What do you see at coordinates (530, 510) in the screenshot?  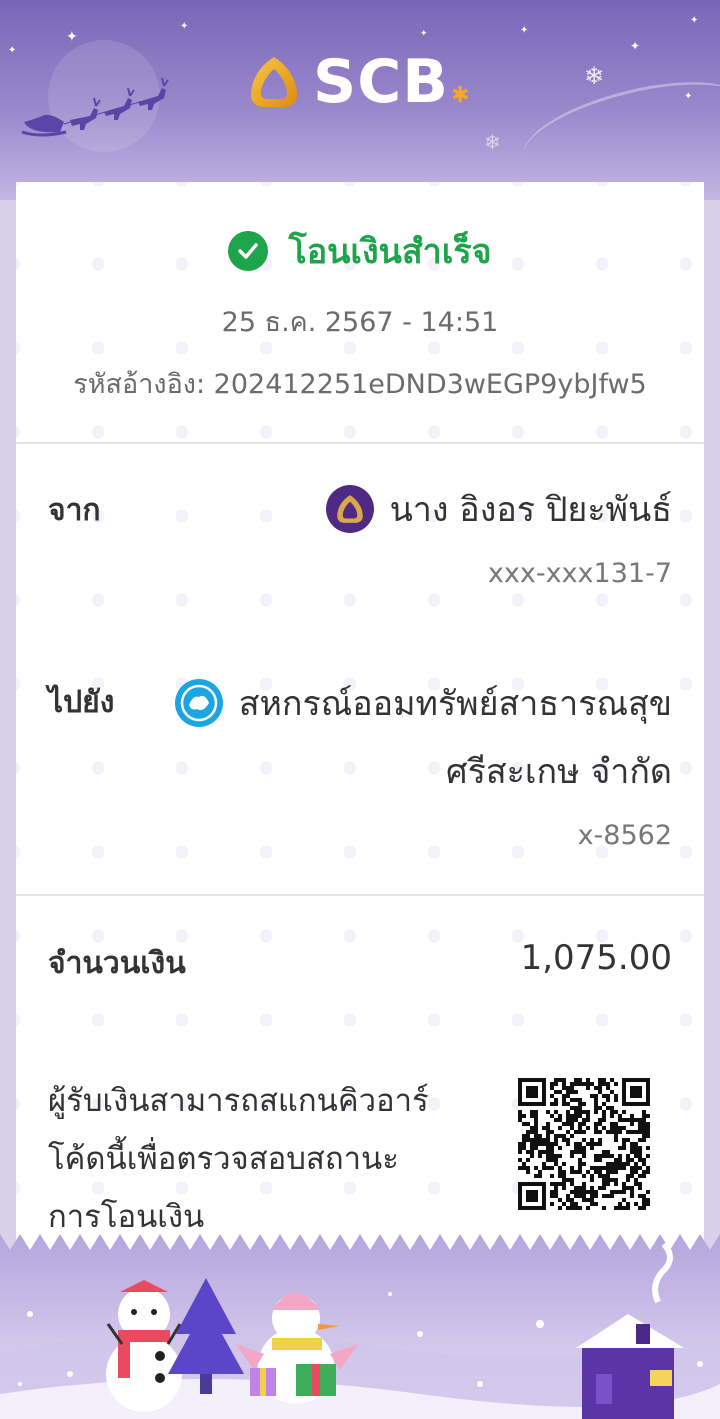 I see `from-name: นาง อิงอร ปิยะพันธ์` at bounding box center [530, 510].